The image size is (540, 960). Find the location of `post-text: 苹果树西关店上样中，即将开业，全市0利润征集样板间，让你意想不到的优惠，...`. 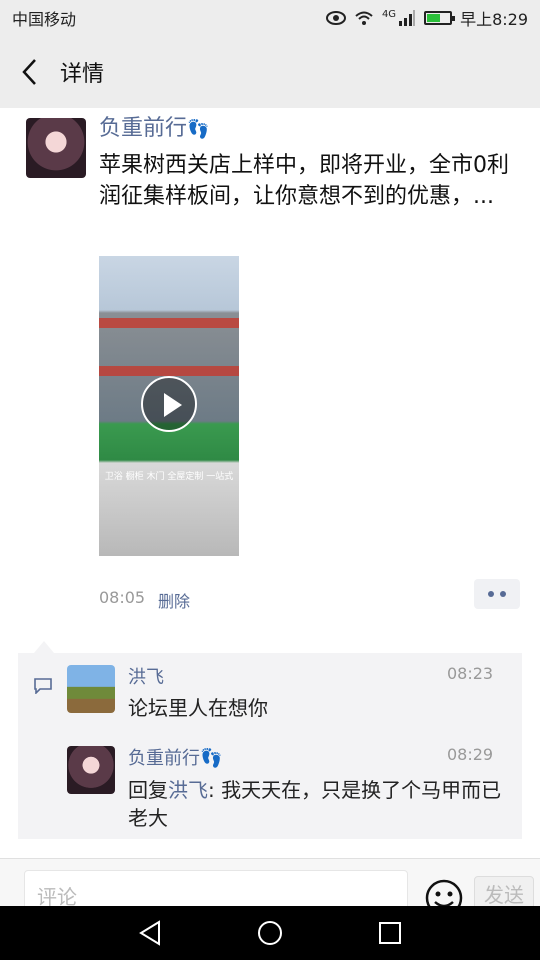

post-text: 苹果树西关店上样中，即将开业，全市0利润征集样板间，让你意想不到的优惠，... is located at coordinates (304, 181).